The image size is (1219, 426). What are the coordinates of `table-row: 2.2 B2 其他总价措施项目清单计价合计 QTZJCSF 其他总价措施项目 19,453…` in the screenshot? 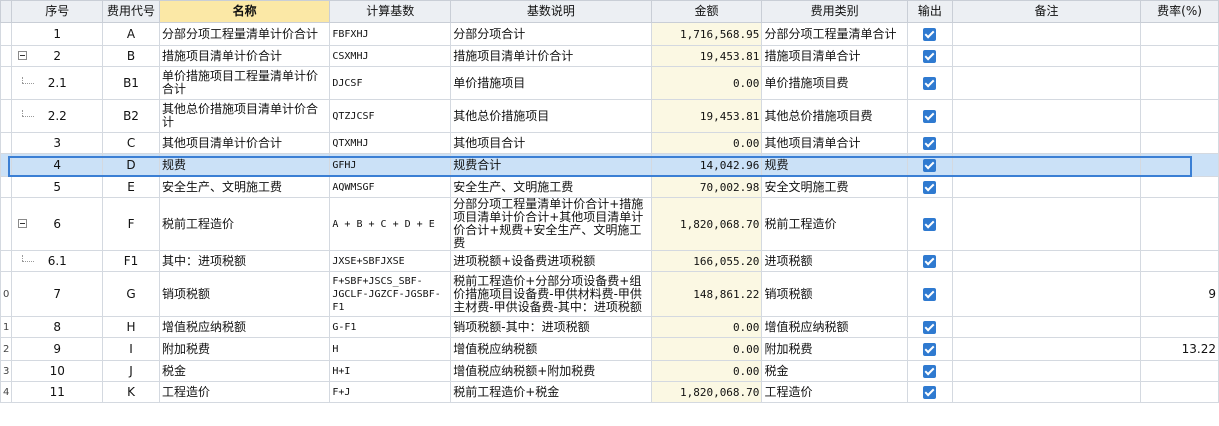 It's located at (609, 116).